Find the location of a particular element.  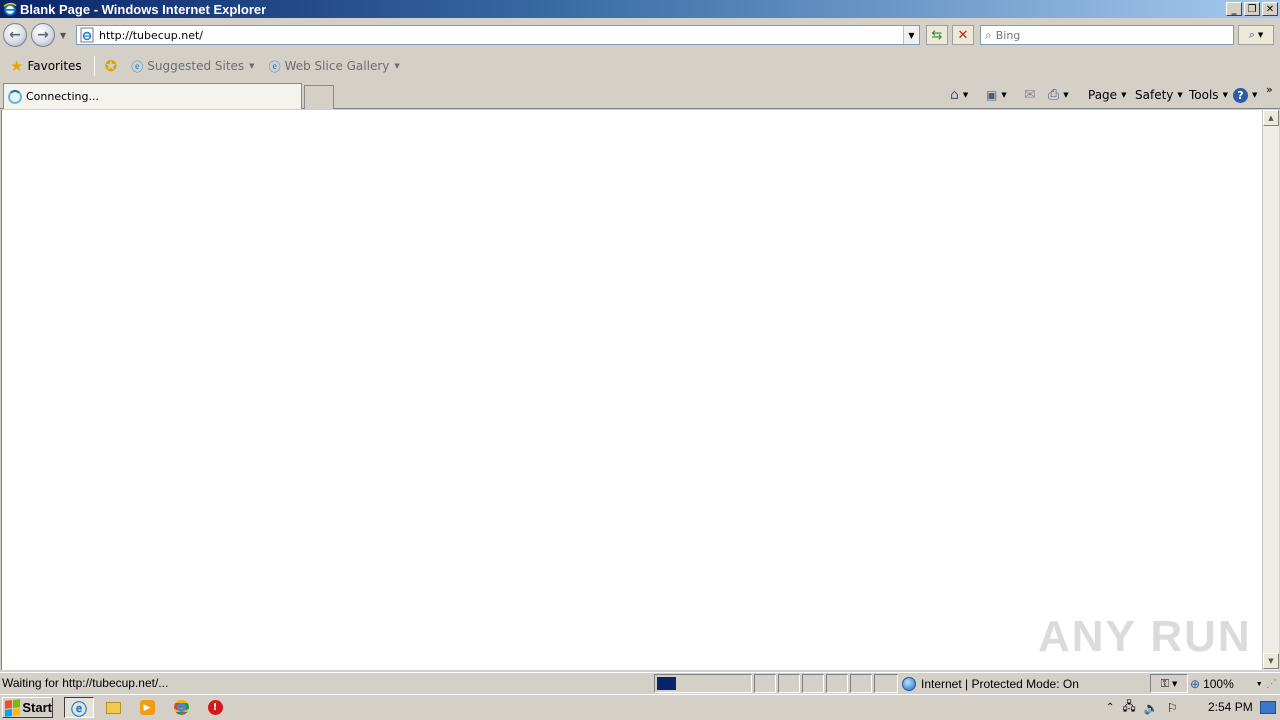

taskbar-opera: ! is located at coordinates (215, 707).